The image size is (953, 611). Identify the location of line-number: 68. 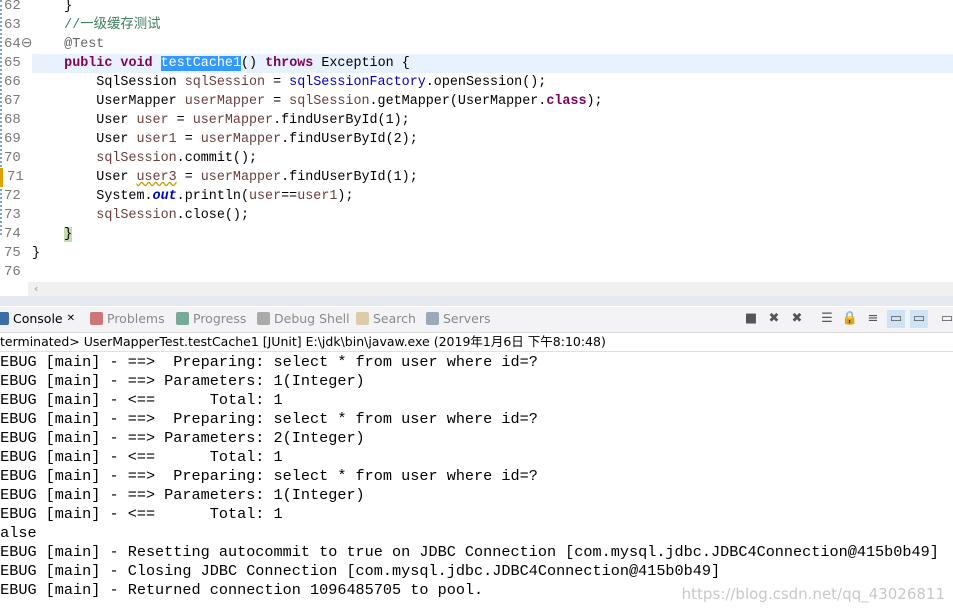
(12, 120).